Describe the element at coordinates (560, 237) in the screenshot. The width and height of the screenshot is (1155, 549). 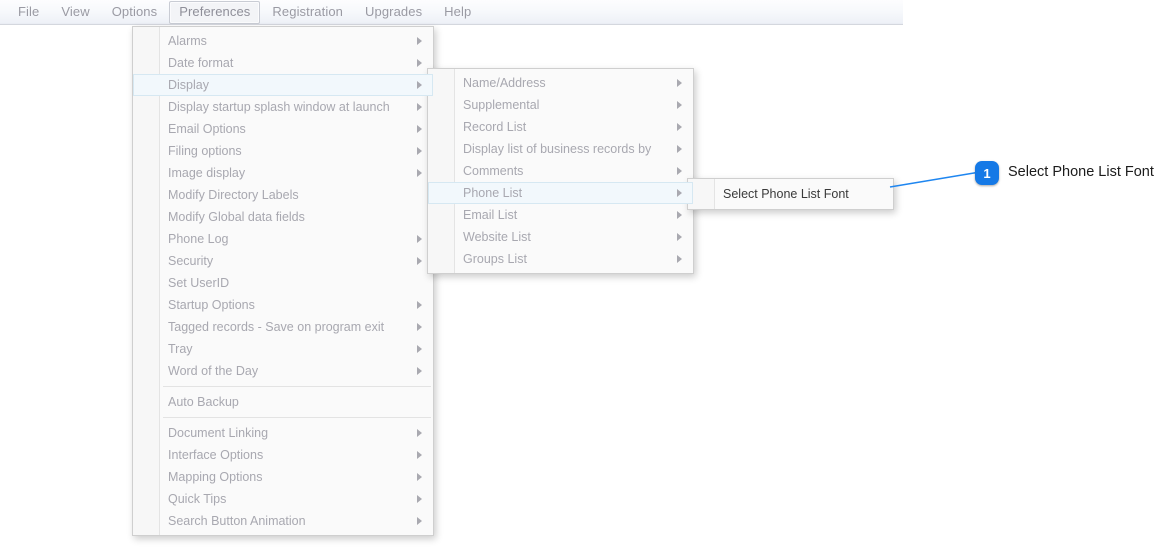
I see `menu-item-website-list: Website List` at that location.